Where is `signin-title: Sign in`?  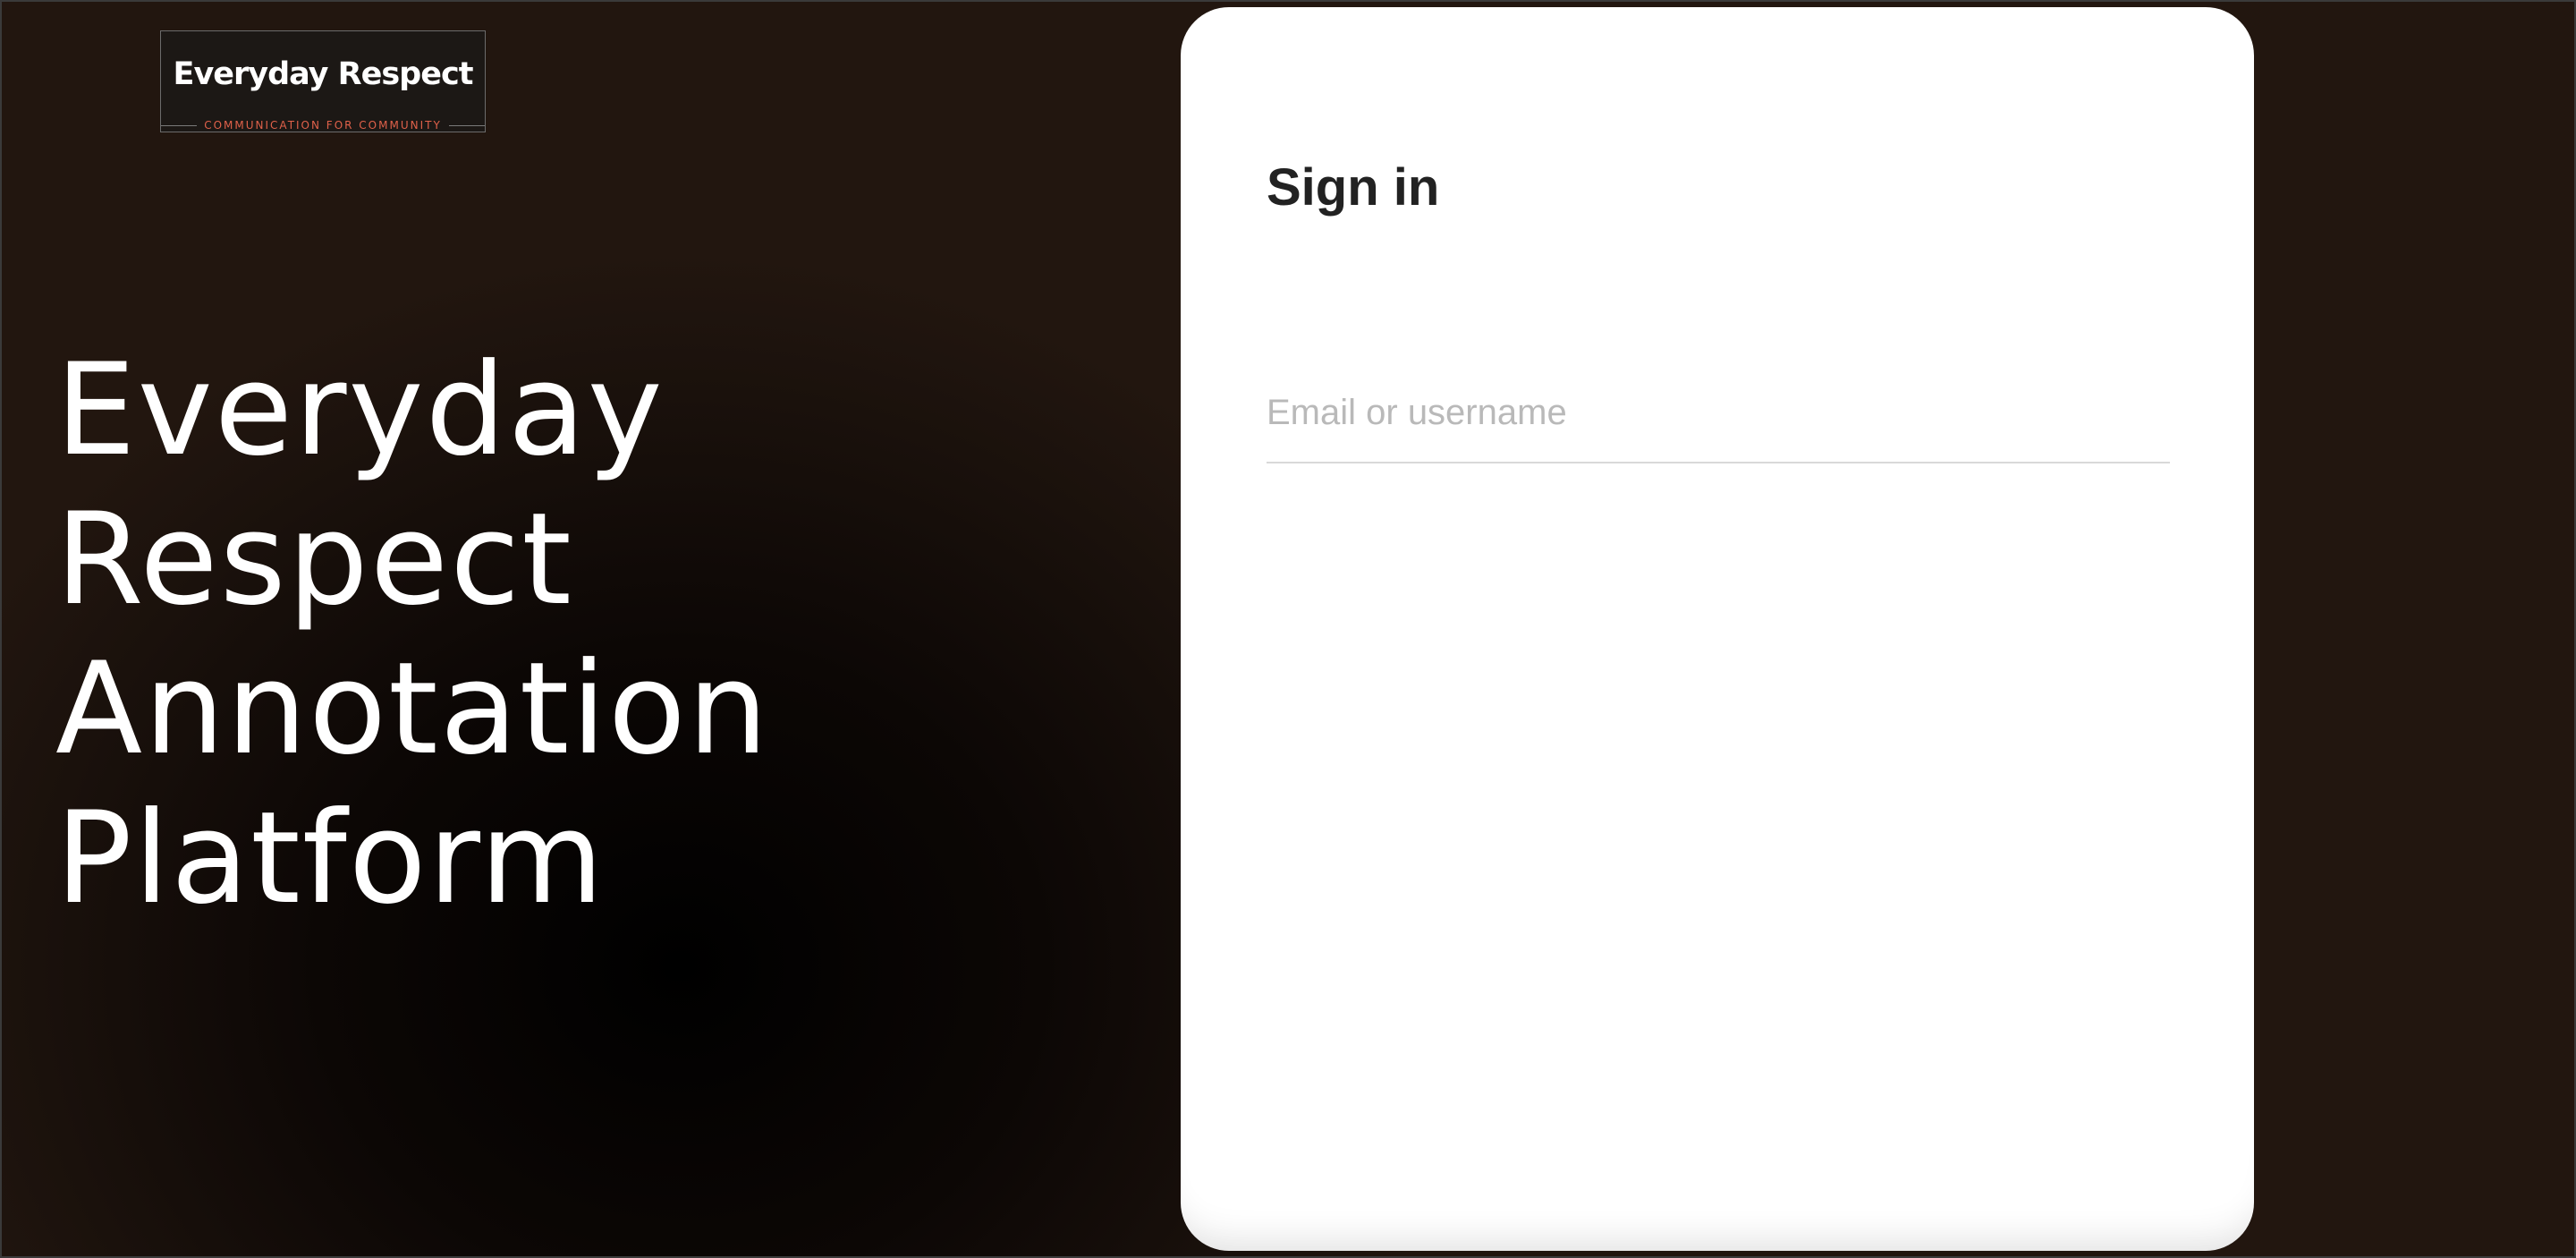 signin-title: Sign in is located at coordinates (1353, 187).